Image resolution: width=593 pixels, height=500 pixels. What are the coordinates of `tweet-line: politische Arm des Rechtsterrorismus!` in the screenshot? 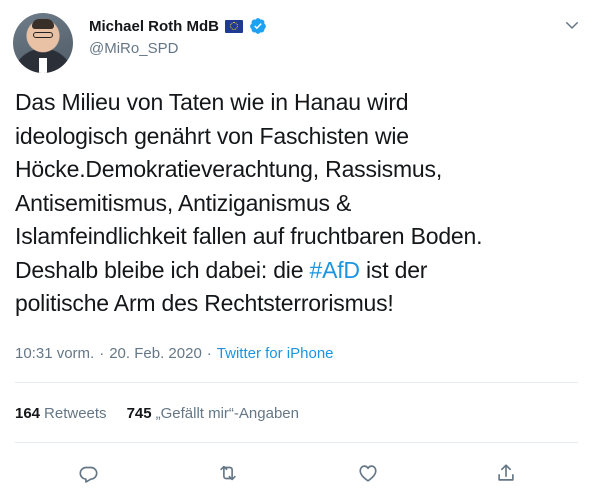 It's located at (204, 303).